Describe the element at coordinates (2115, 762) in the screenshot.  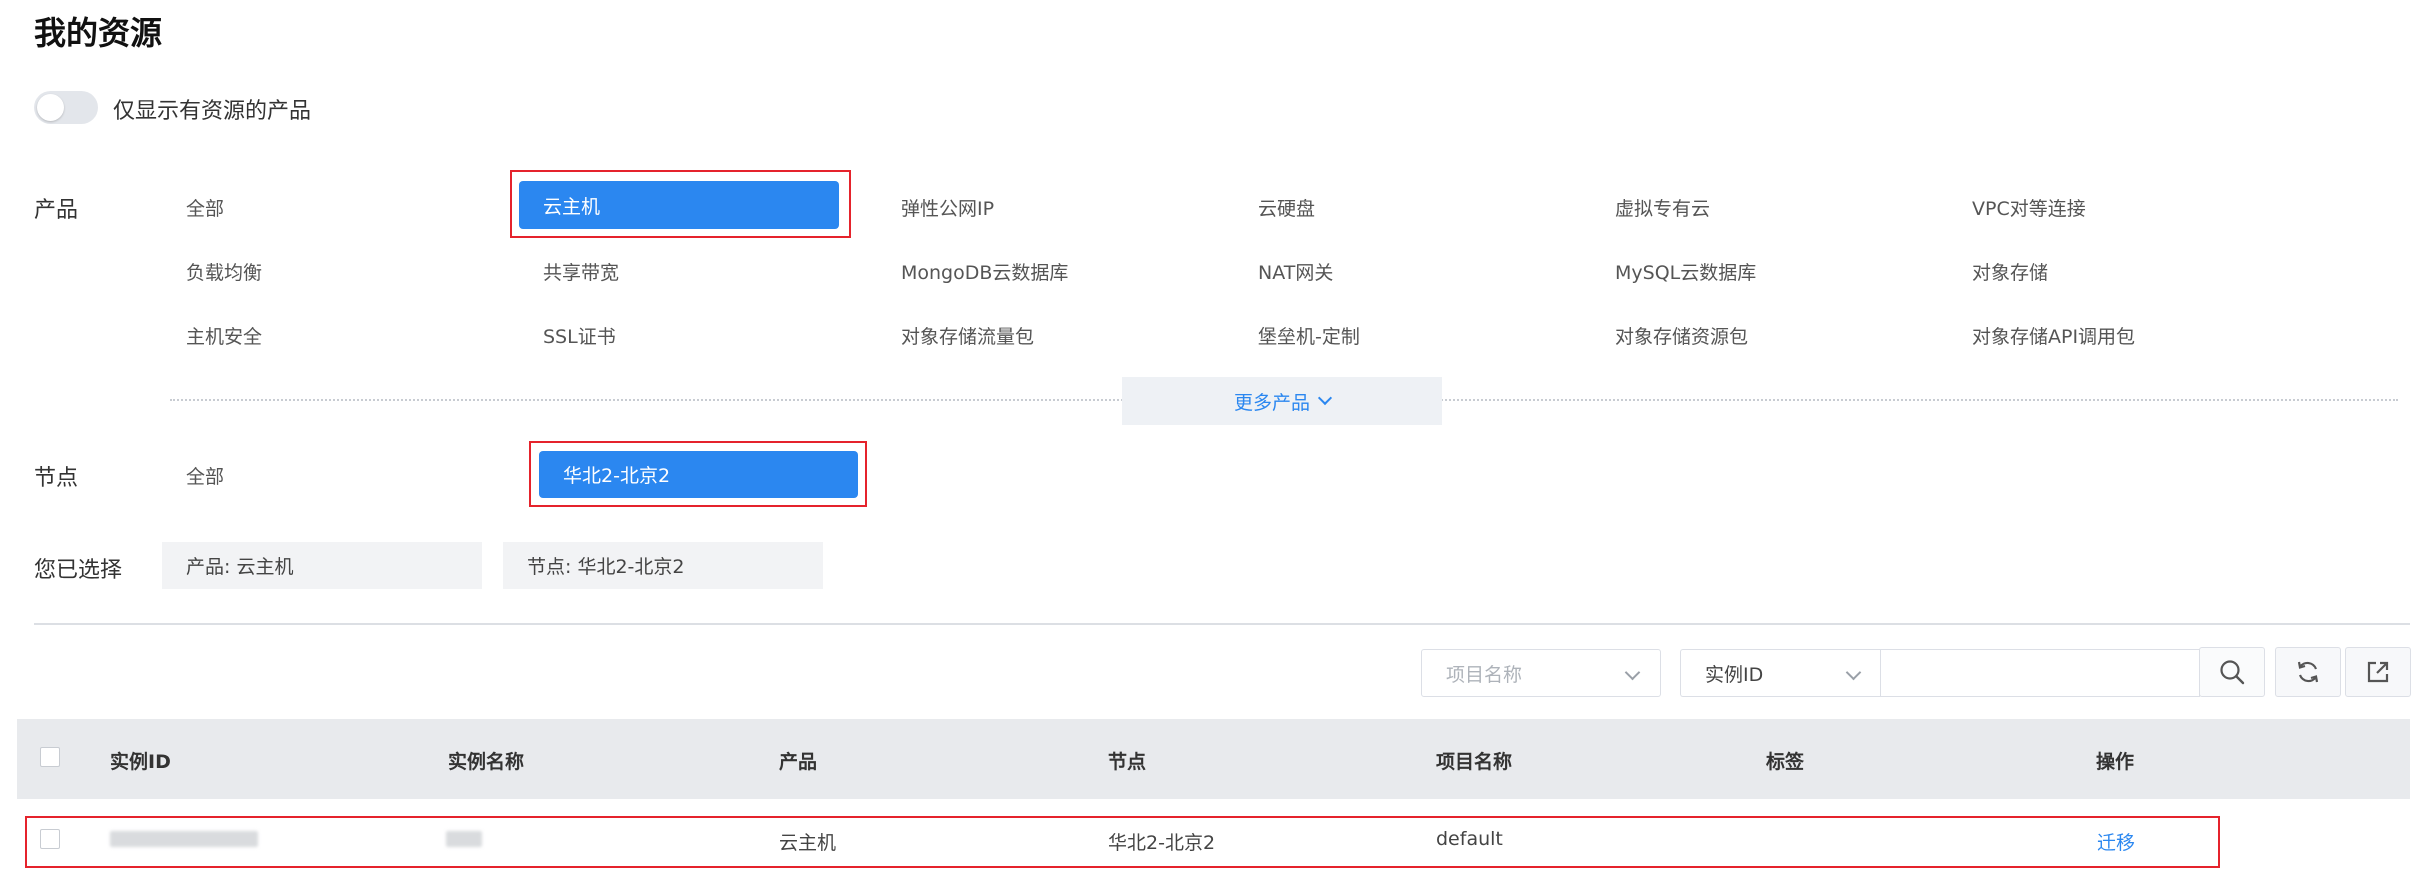
I see `column-header: 操作` at that location.